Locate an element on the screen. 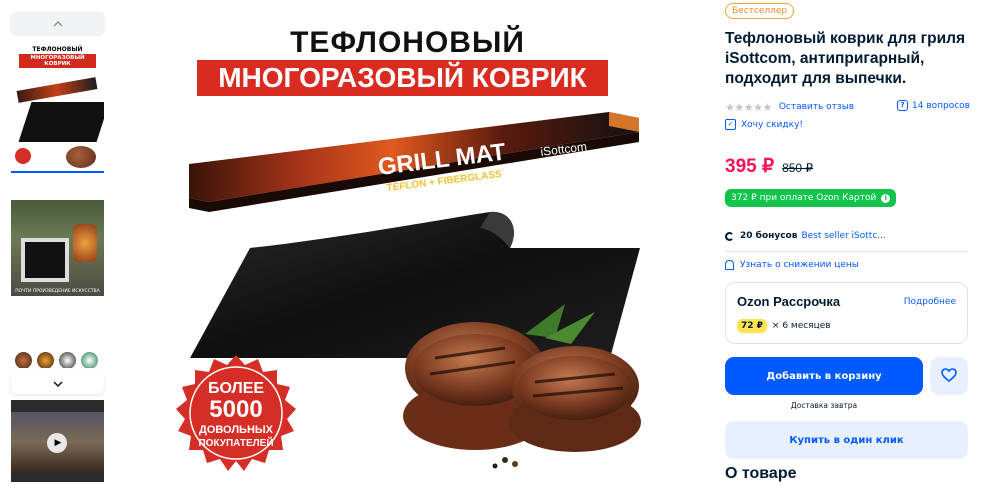  thumbnail-2-grill-image is located at coordinates (85, 243).